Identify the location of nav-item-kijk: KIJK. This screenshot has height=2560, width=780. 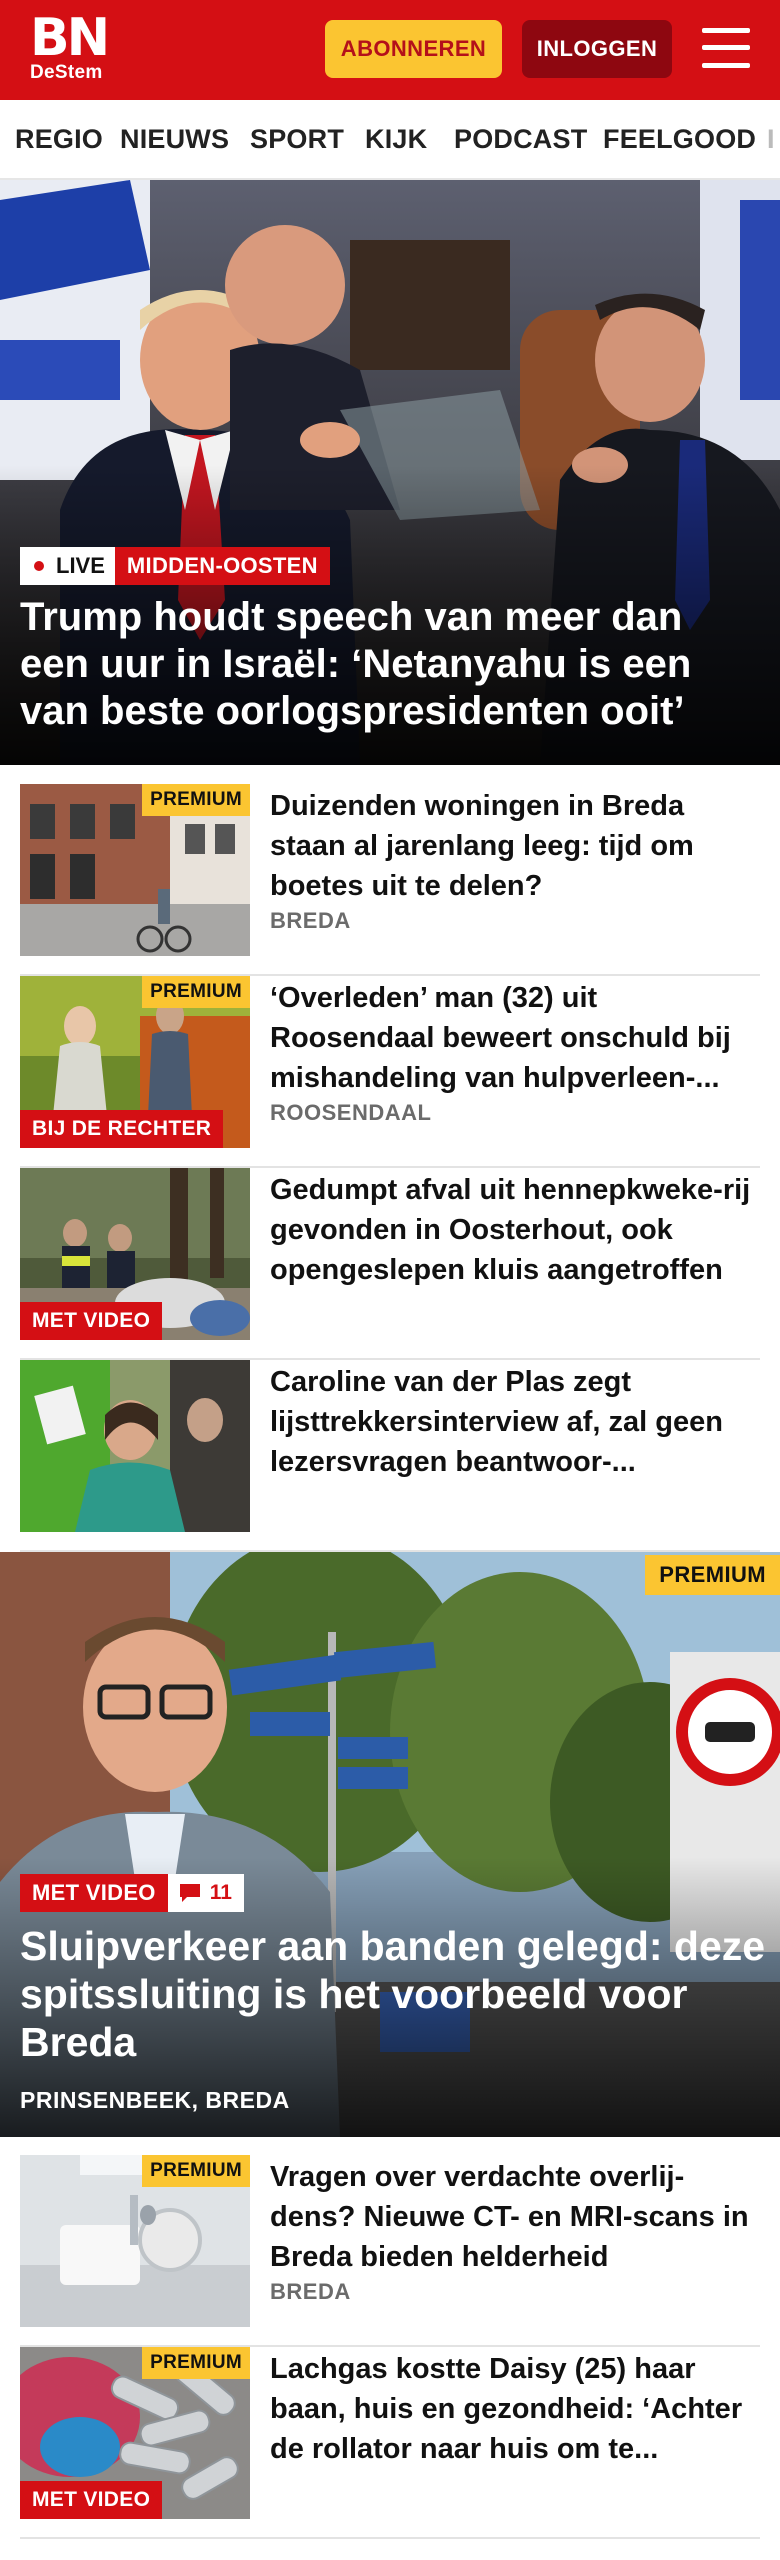
(396, 139).